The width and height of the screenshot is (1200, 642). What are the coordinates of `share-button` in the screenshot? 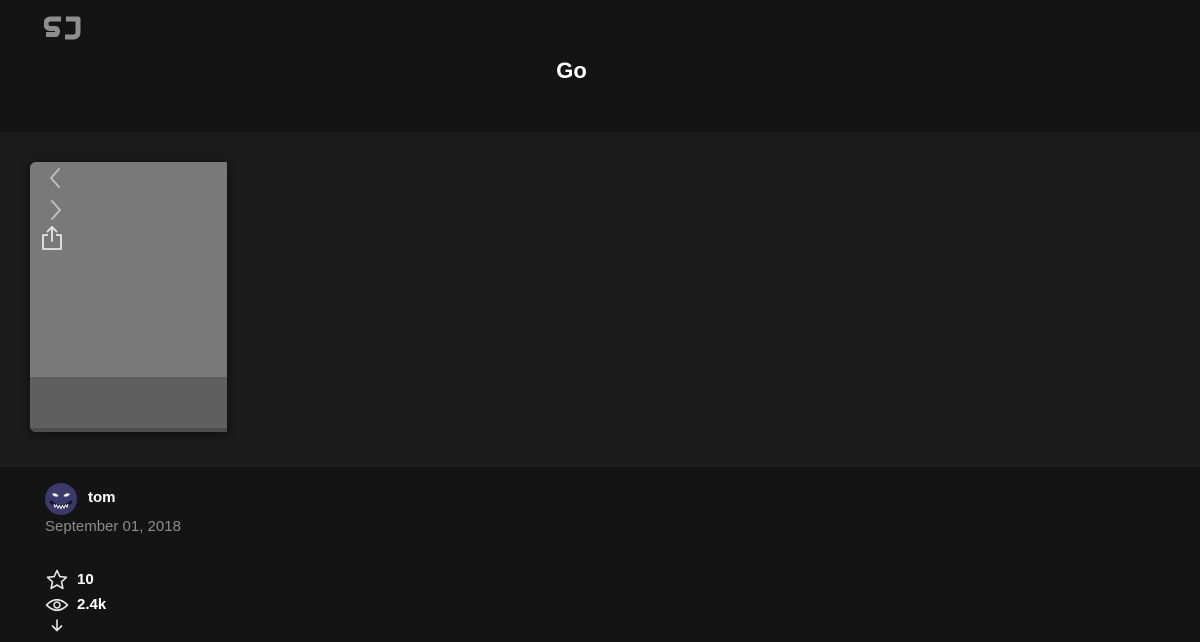 It's located at (52, 238).